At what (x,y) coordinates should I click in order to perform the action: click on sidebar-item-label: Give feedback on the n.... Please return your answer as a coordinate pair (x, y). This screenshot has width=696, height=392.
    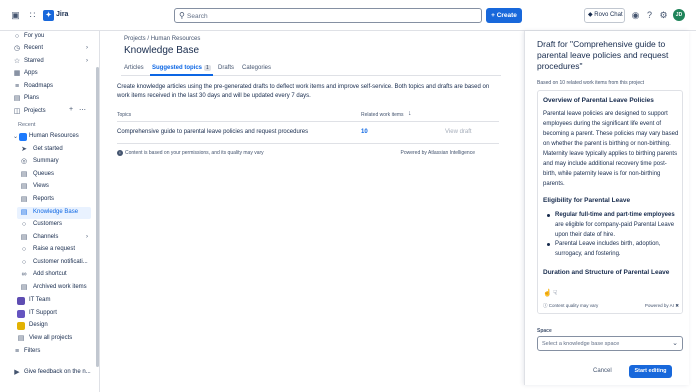
    Looking at the image, I should click on (57, 372).